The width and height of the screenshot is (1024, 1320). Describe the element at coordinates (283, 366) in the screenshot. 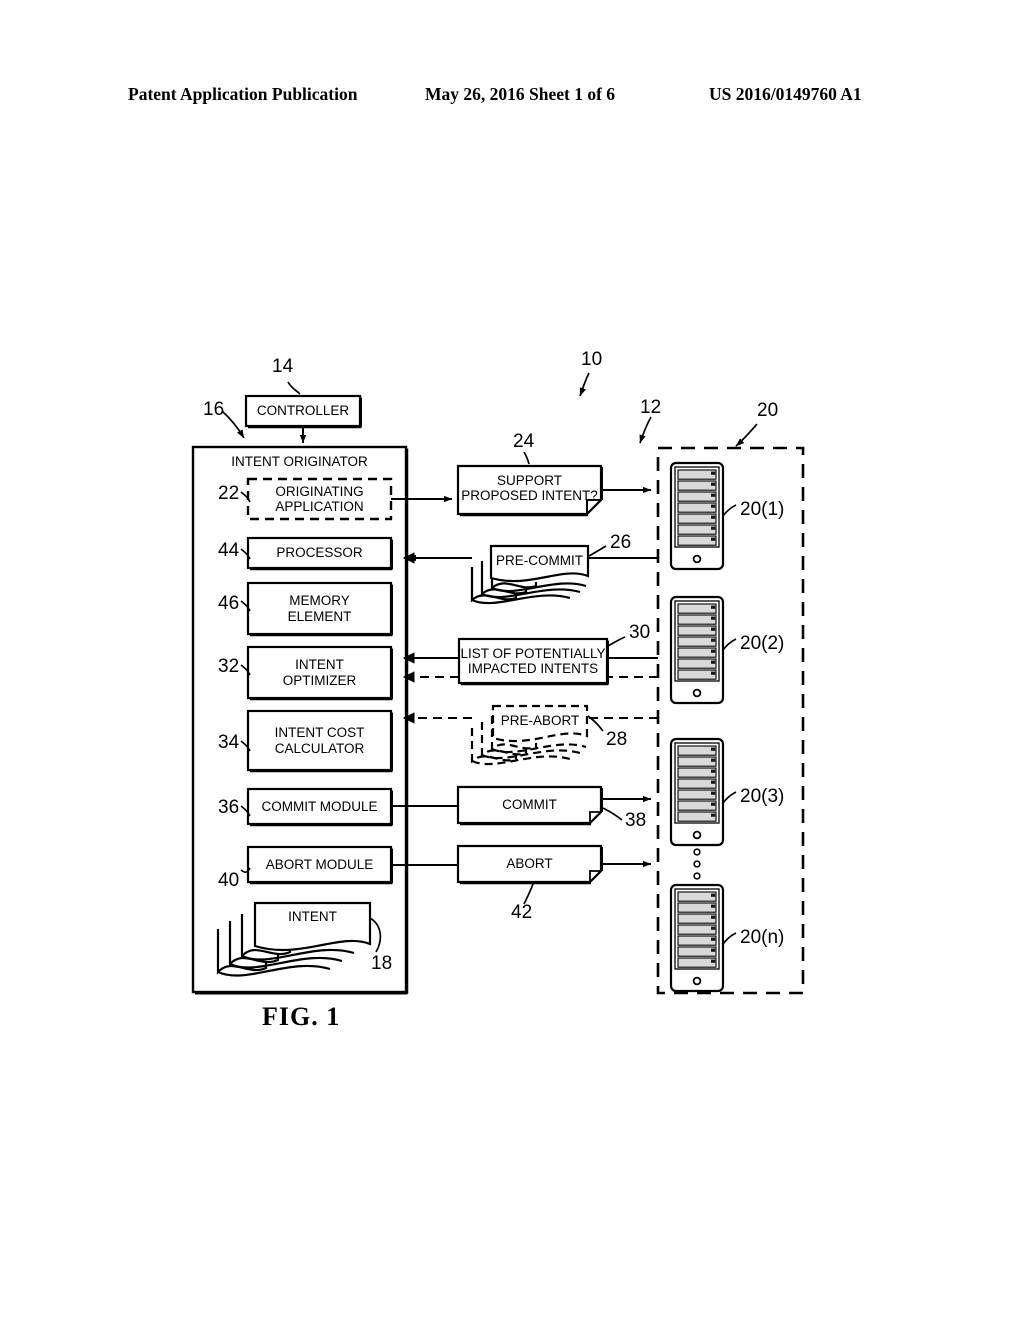

I see `ref-14: 14` at that location.